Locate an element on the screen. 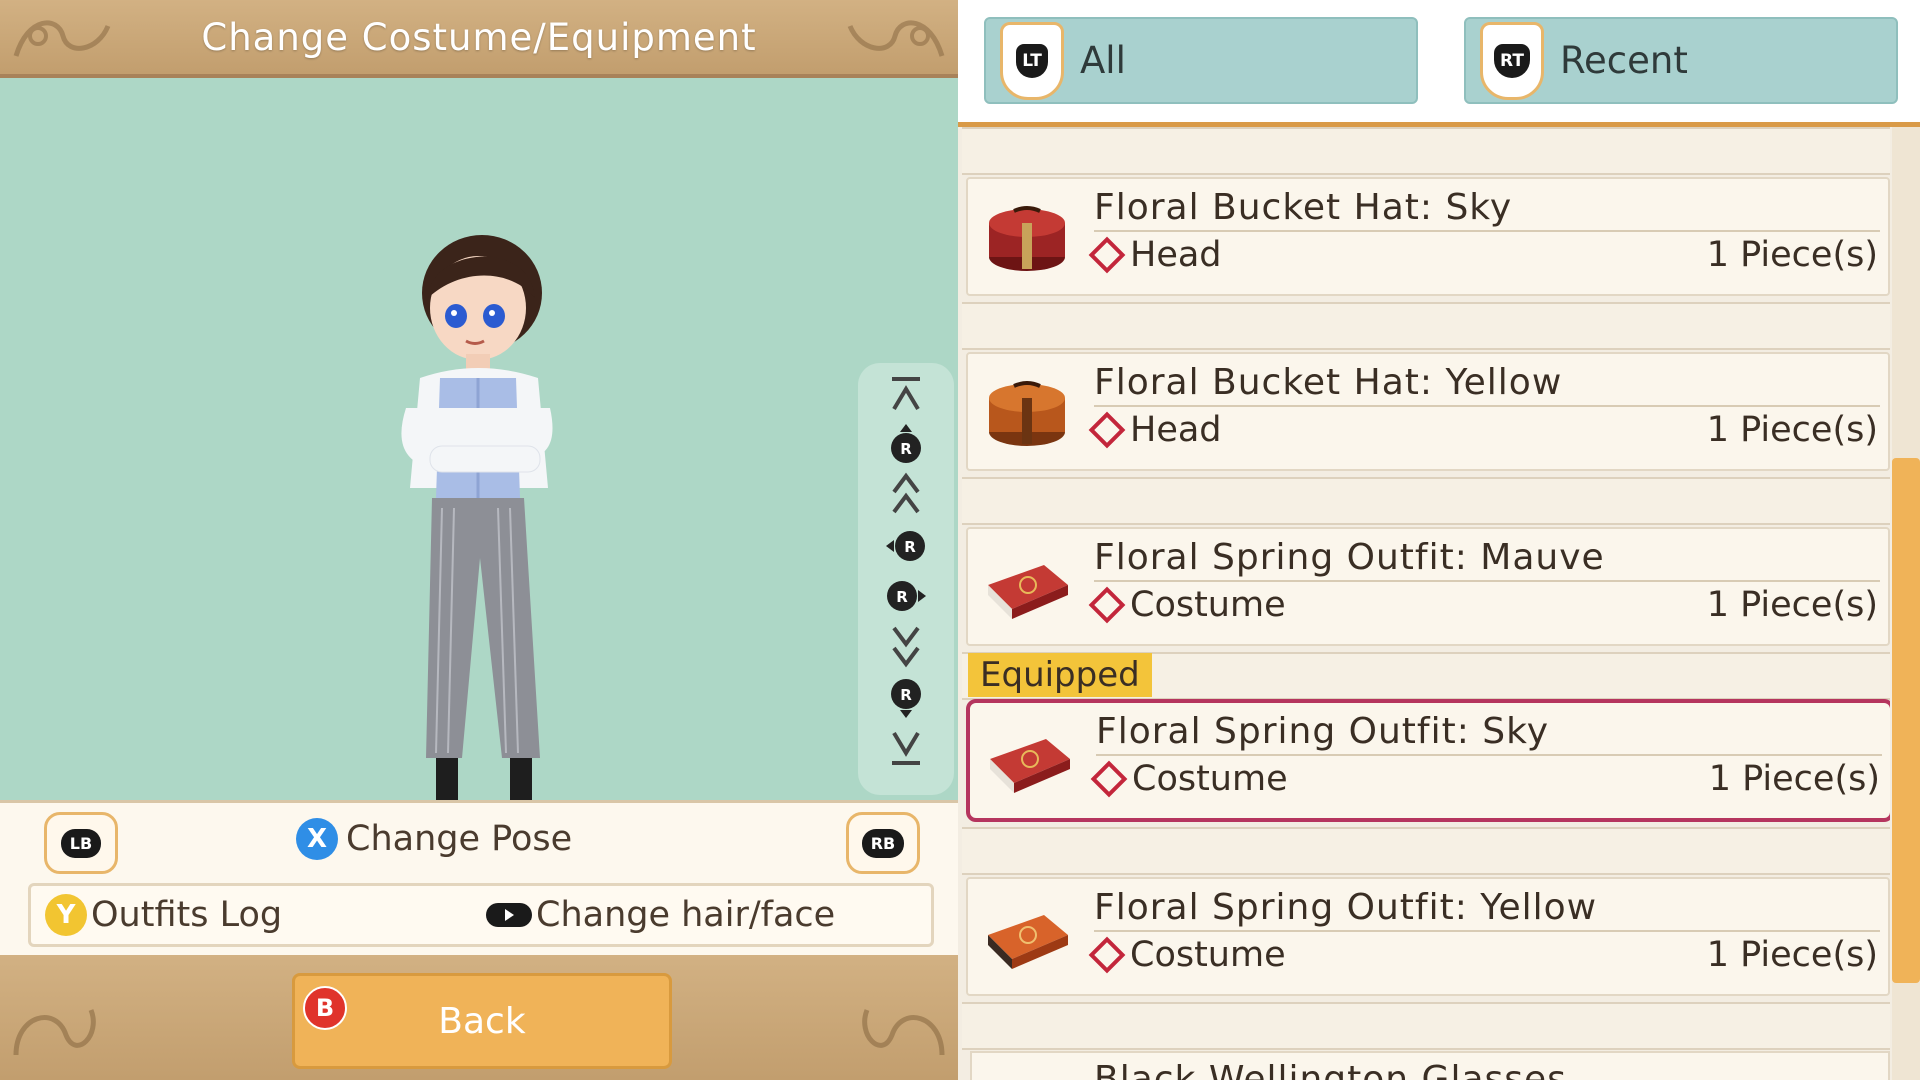 This screenshot has height=1080, width=1920. change-pose-label: Change Pose is located at coordinates (459, 839).